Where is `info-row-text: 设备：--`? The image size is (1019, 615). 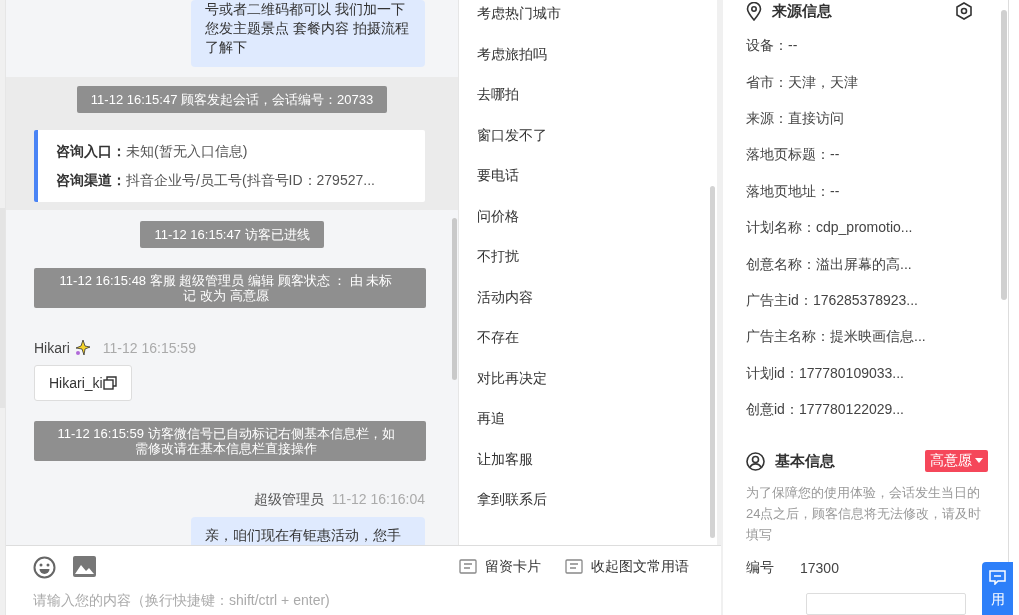 info-row-text: 设备：-- is located at coordinates (772, 46).